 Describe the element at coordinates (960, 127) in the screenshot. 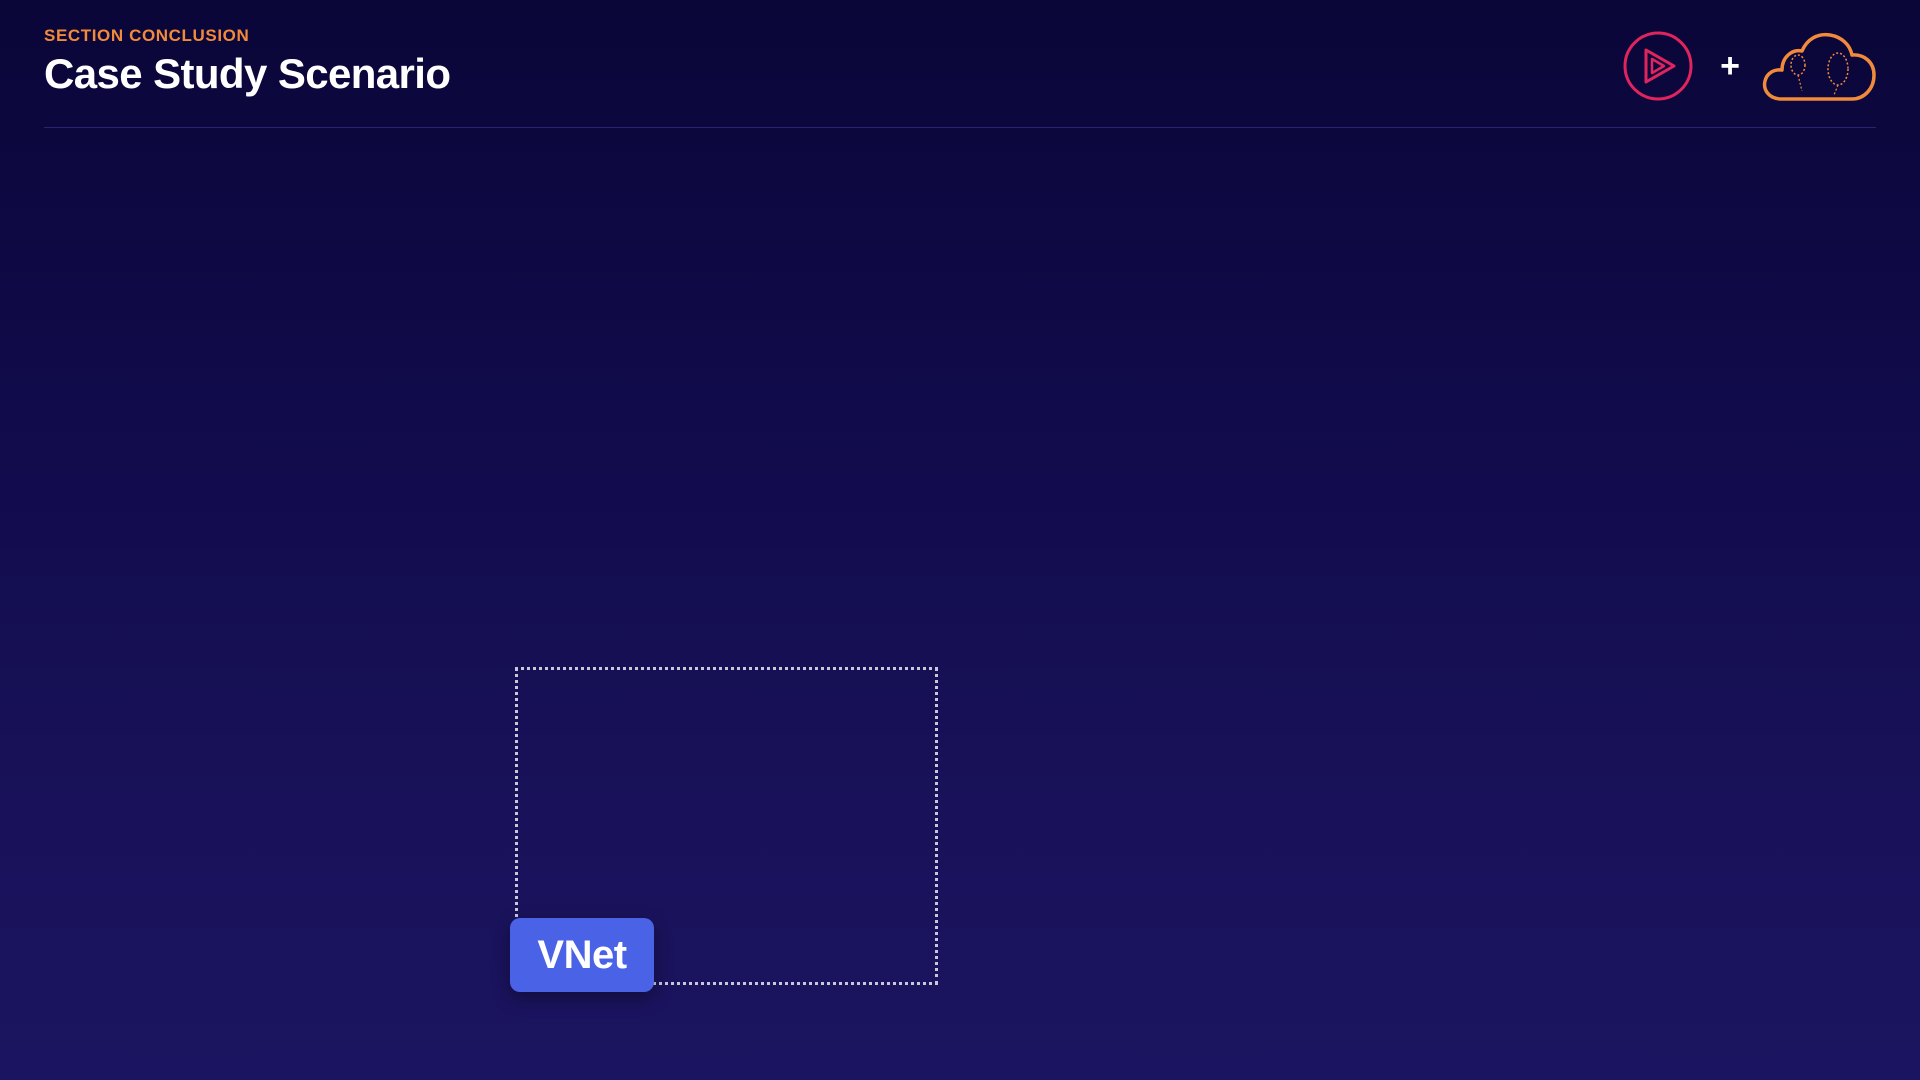

I see `header-divider` at that location.